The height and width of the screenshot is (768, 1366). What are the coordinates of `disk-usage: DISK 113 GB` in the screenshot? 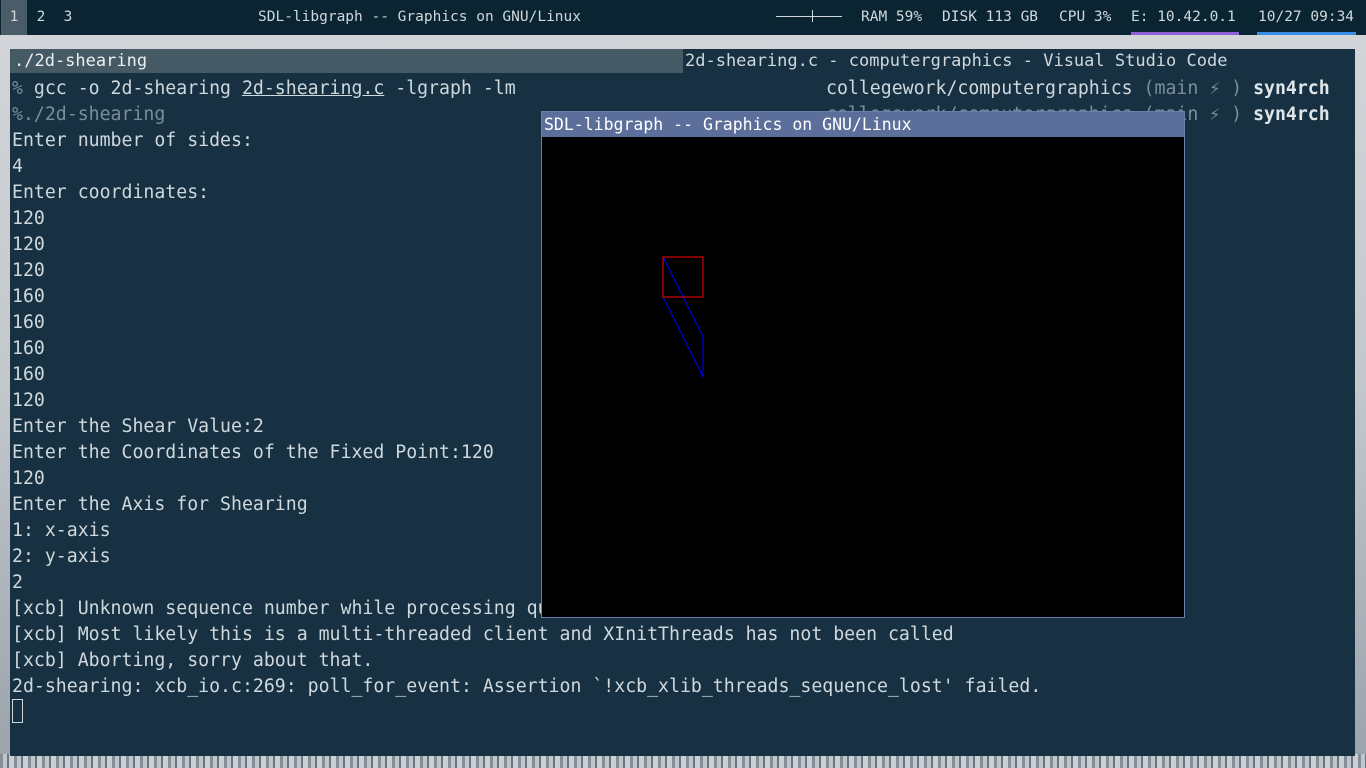 It's located at (990, 17).